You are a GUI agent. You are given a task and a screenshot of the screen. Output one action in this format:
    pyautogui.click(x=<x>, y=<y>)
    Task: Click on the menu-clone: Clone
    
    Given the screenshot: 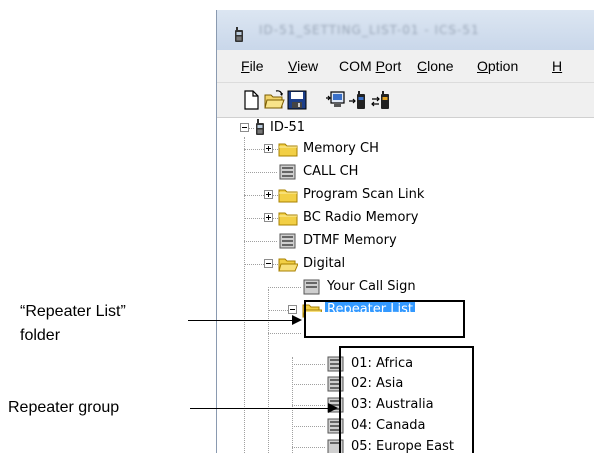 What is the action you would take?
    pyautogui.click(x=435, y=66)
    